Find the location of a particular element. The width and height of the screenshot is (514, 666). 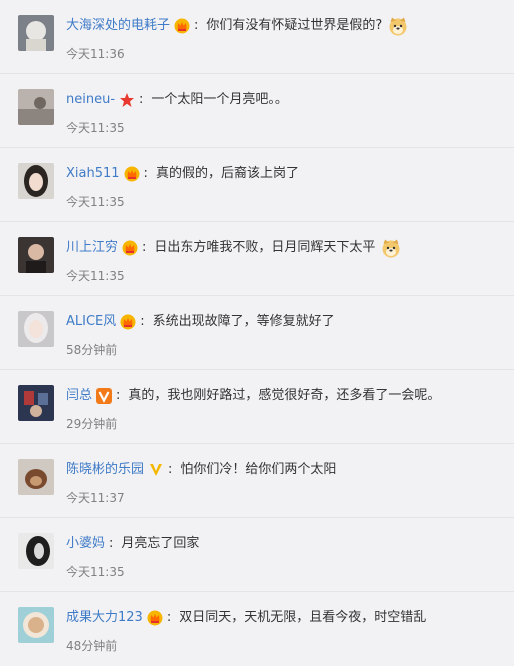

comment-line: Xiah511 : 真的假的，后裔该上岗了 is located at coordinates (286, 174).